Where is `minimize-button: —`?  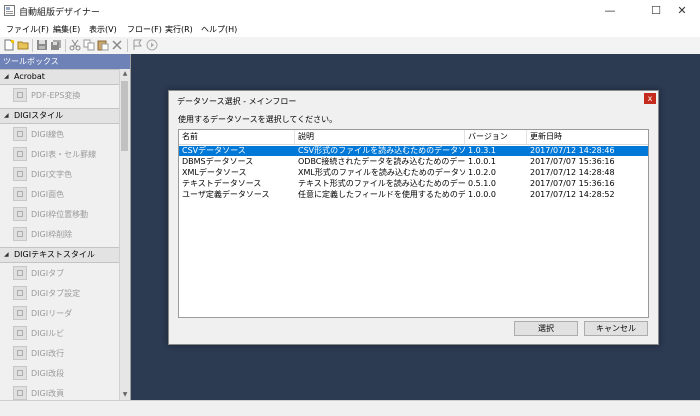 minimize-button: — is located at coordinates (610, 11).